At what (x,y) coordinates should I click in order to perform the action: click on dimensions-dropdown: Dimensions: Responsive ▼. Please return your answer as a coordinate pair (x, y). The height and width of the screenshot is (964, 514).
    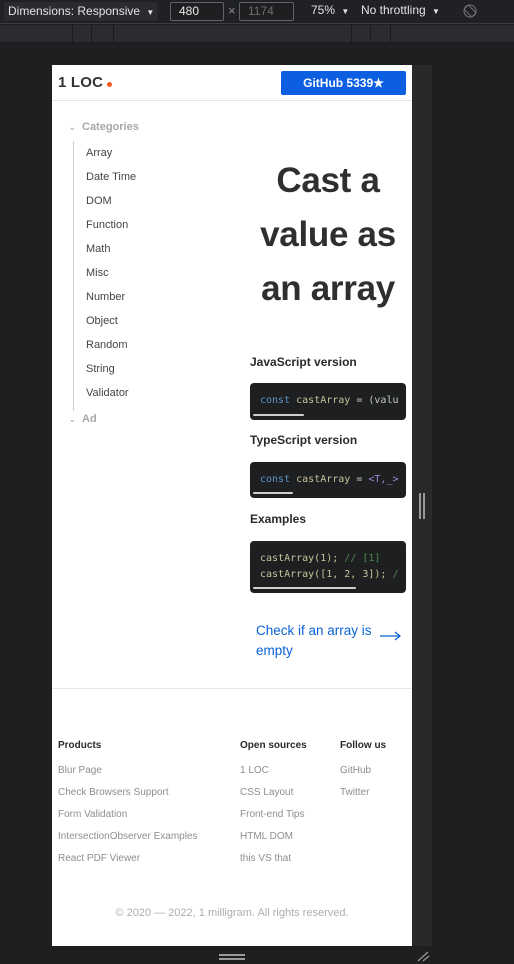
    Looking at the image, I should click on (81, 11).